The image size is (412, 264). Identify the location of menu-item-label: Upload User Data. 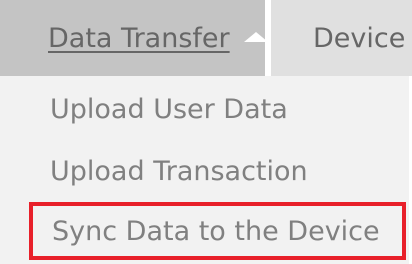
(169, 109).